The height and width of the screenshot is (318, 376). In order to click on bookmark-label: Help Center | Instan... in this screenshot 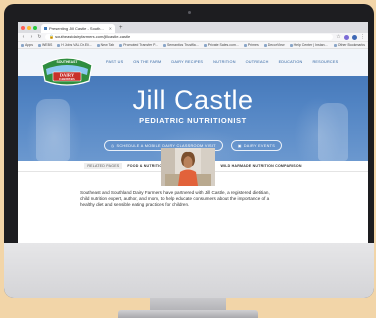, I will do `click(310, 45)`.